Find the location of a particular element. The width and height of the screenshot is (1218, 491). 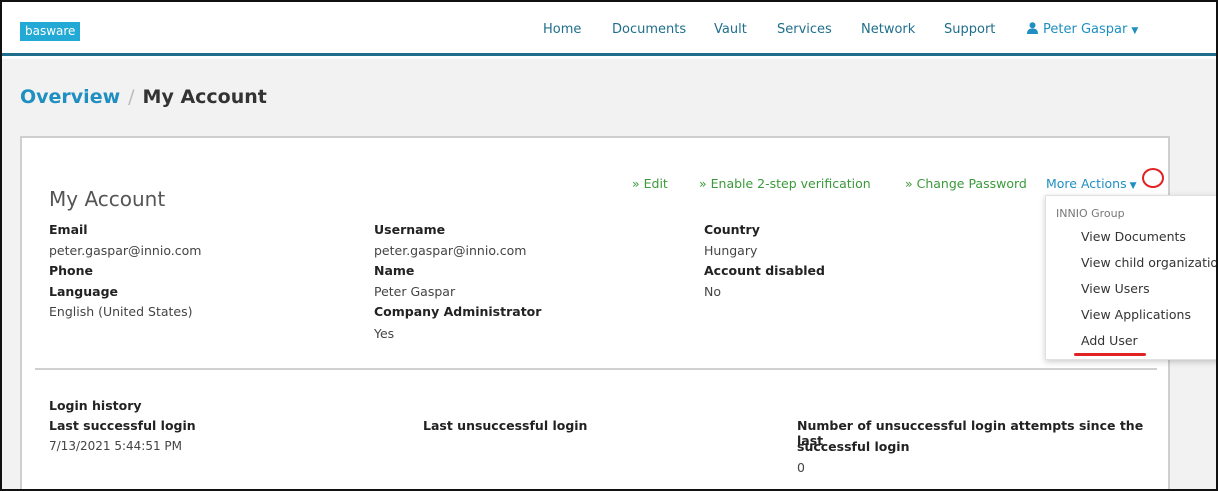

username-value: peter.gaspar@innio.com is located at coordinates (450, 250).